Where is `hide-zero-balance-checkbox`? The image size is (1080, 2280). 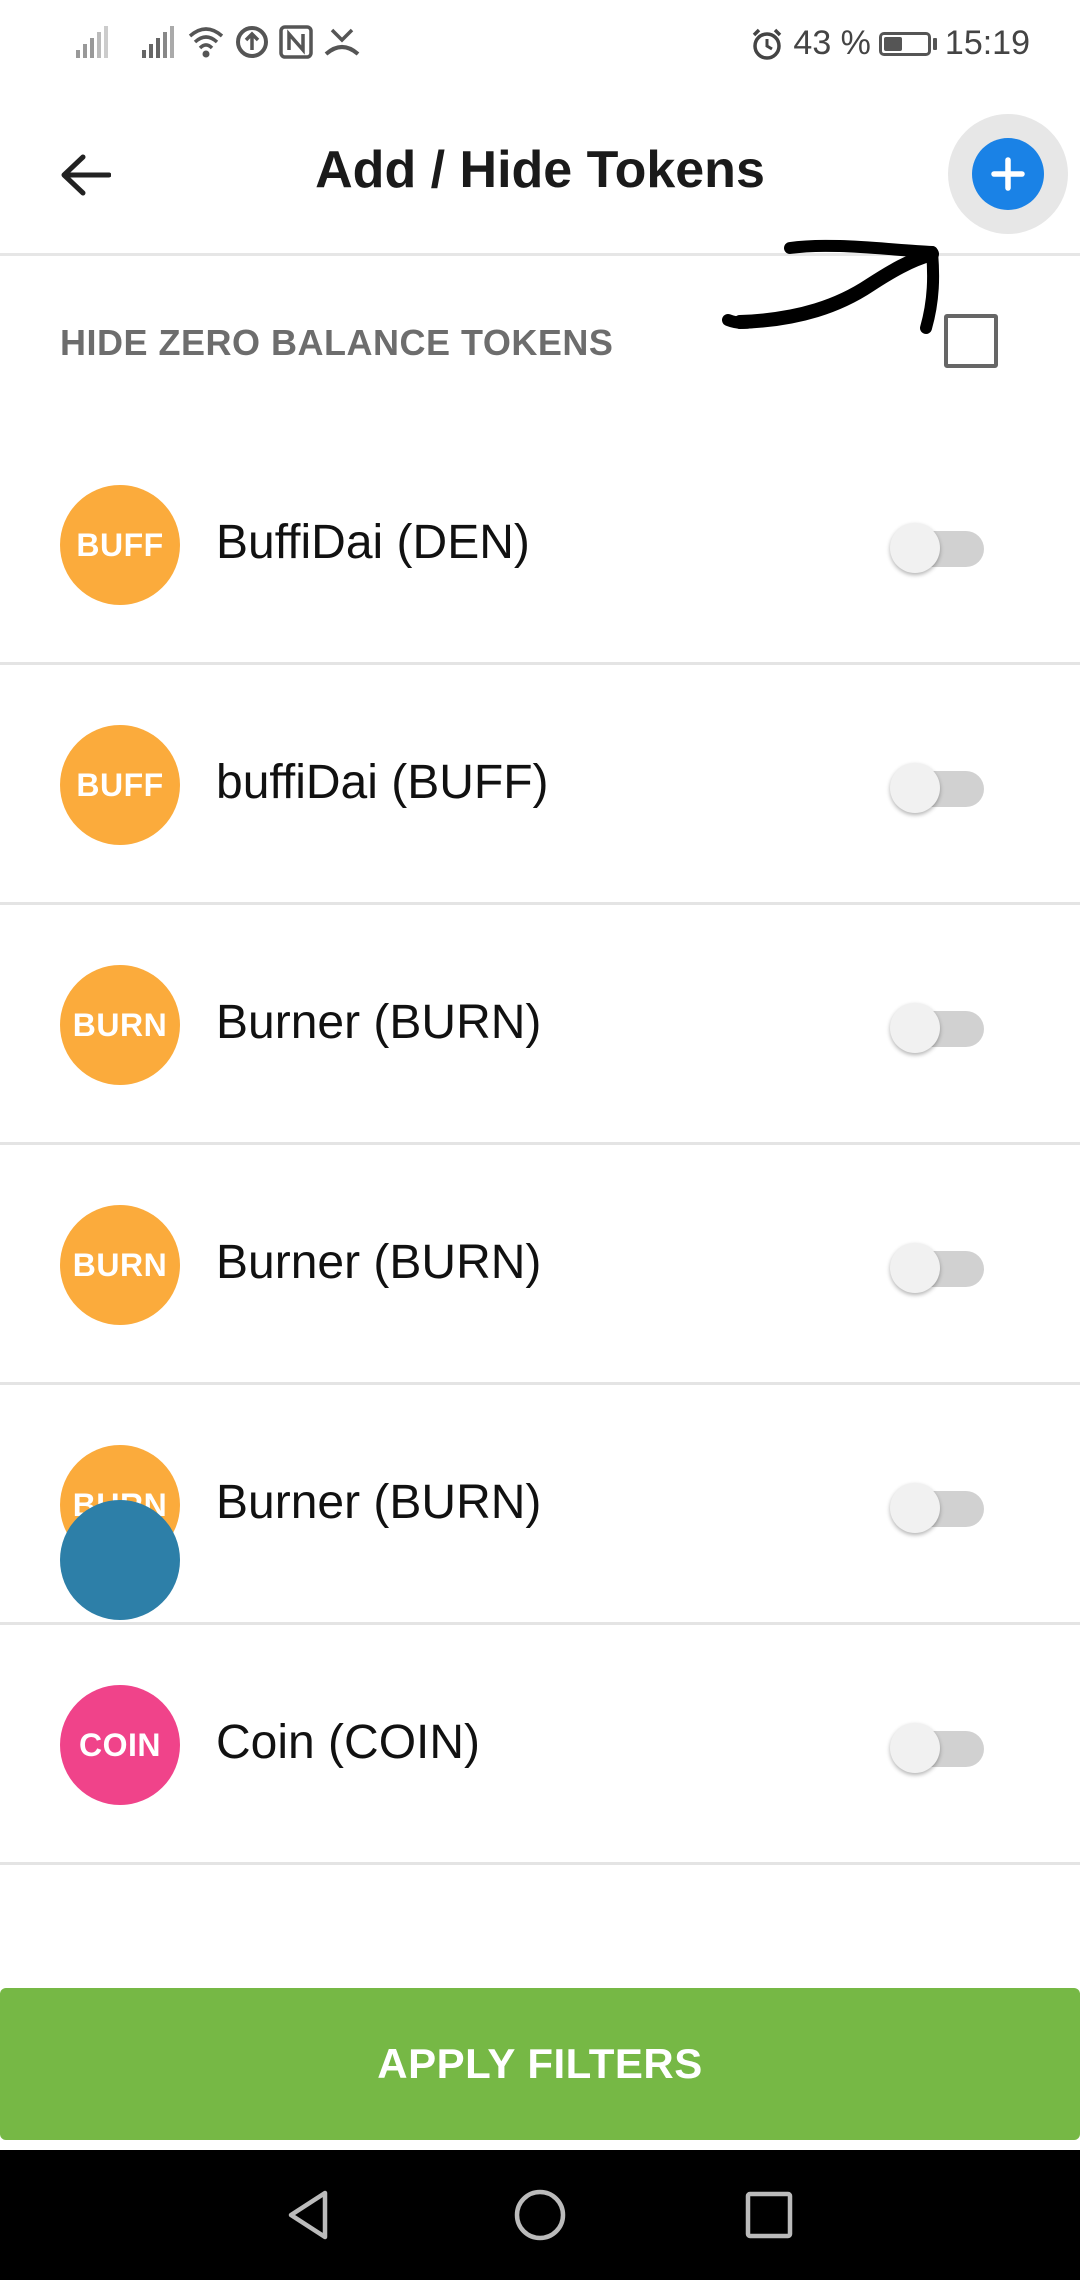
hide-zero-balance-checkbox is located at coordinates (971, 341).